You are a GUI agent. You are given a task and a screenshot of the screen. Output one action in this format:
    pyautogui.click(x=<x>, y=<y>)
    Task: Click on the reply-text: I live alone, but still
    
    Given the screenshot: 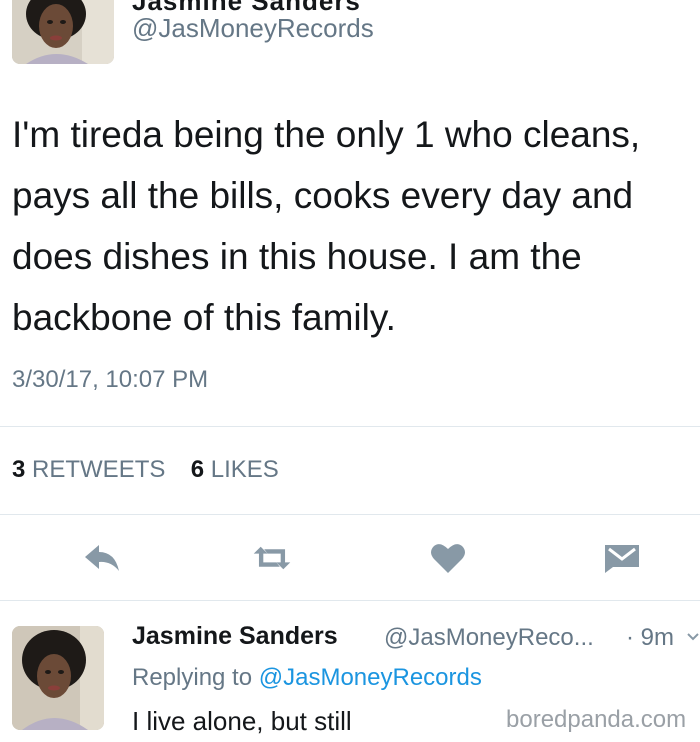 What is the action you would take?
    pyautogui.click(x=242, y=721)
    